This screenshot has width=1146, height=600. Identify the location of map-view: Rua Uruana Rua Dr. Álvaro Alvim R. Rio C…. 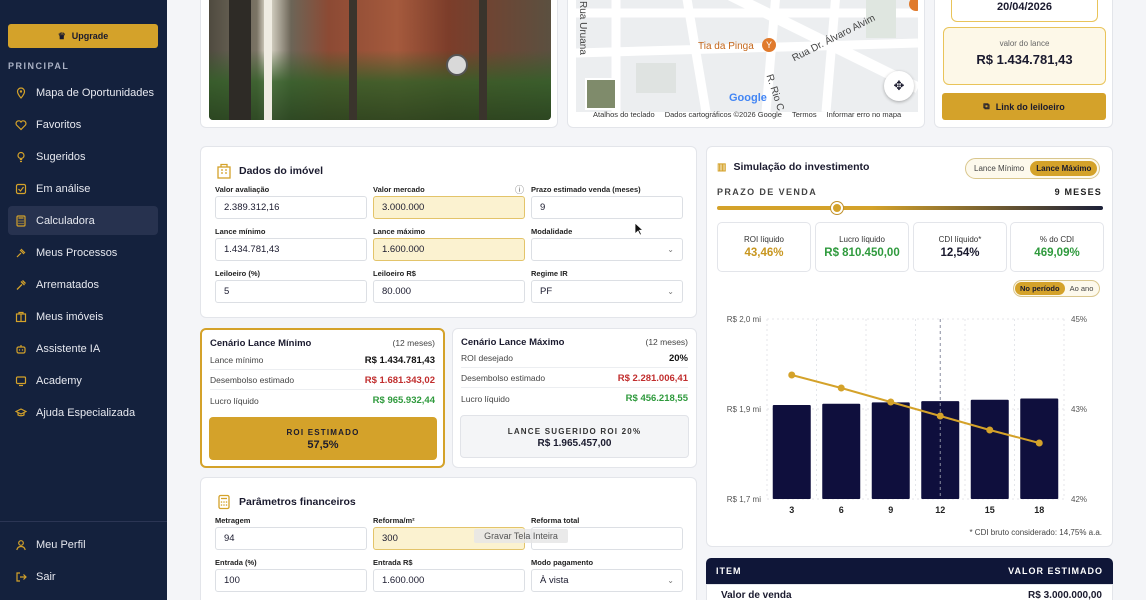
(747, 56).